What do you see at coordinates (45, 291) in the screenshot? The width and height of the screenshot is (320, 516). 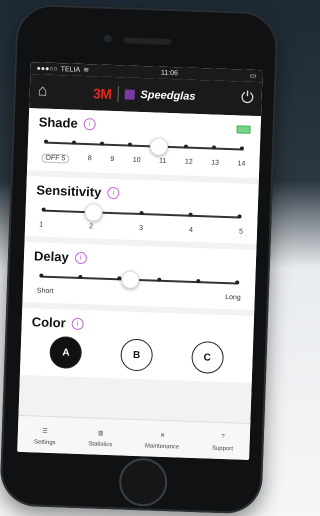 I see `delay-min-label: Short` at bounding box center [45, 291].